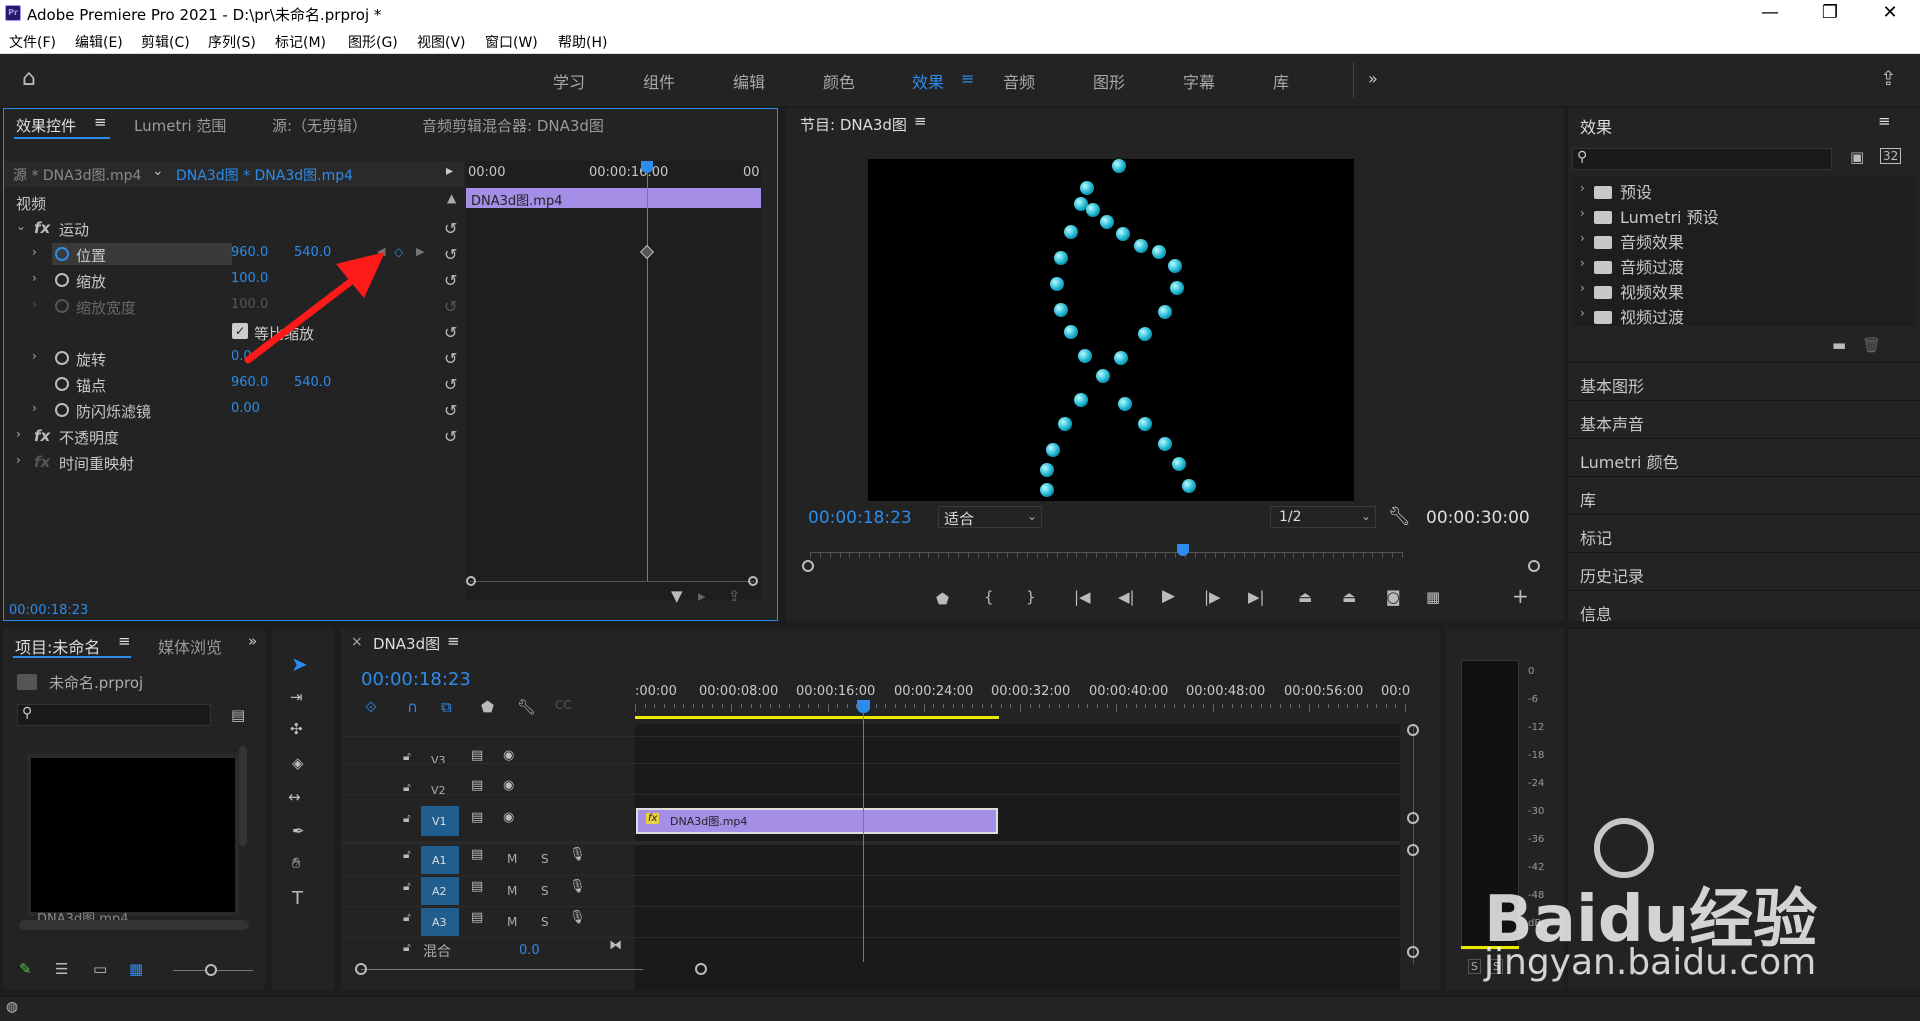 This screenshot has width=1920, height=1021. I want to click on slip-tool-icon: ↔, so click(294, 797).